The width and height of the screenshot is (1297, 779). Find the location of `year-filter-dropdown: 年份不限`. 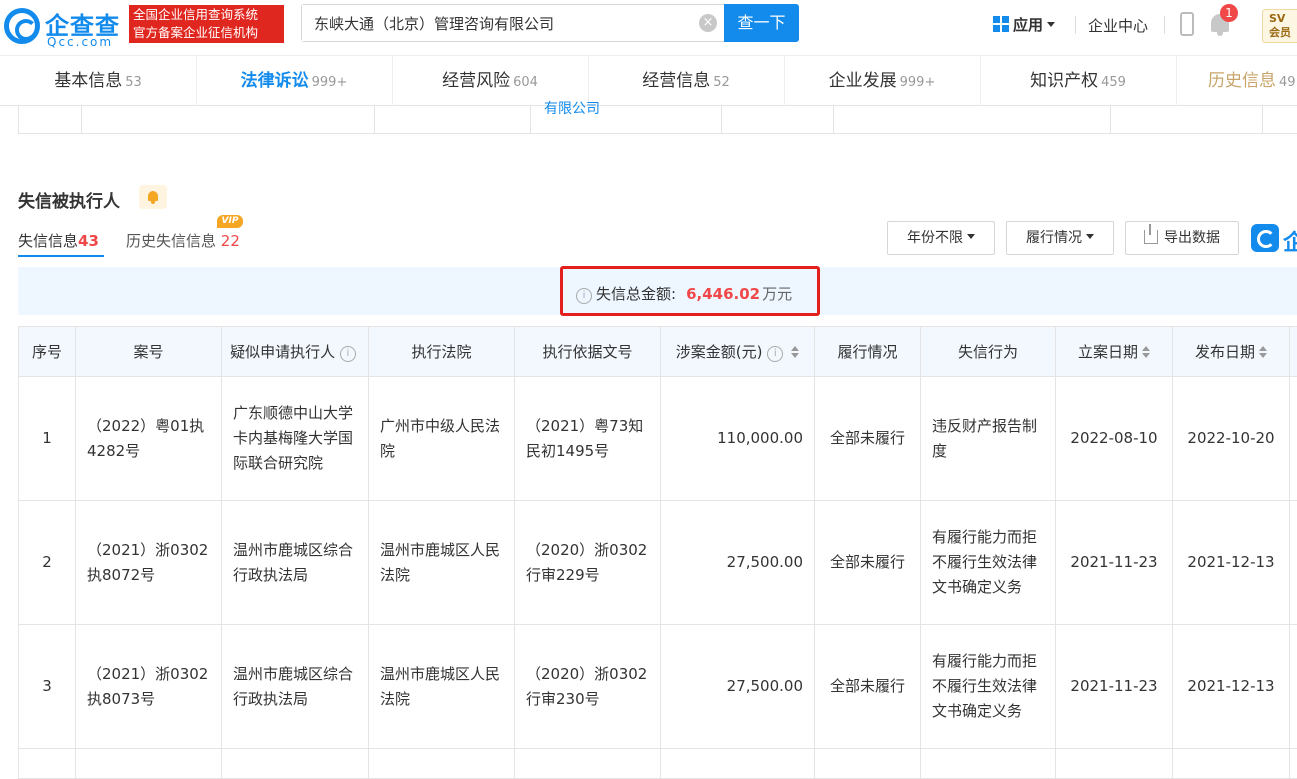

year-filter-dropdown: 年份不限 is located at coordinates (941, 238).